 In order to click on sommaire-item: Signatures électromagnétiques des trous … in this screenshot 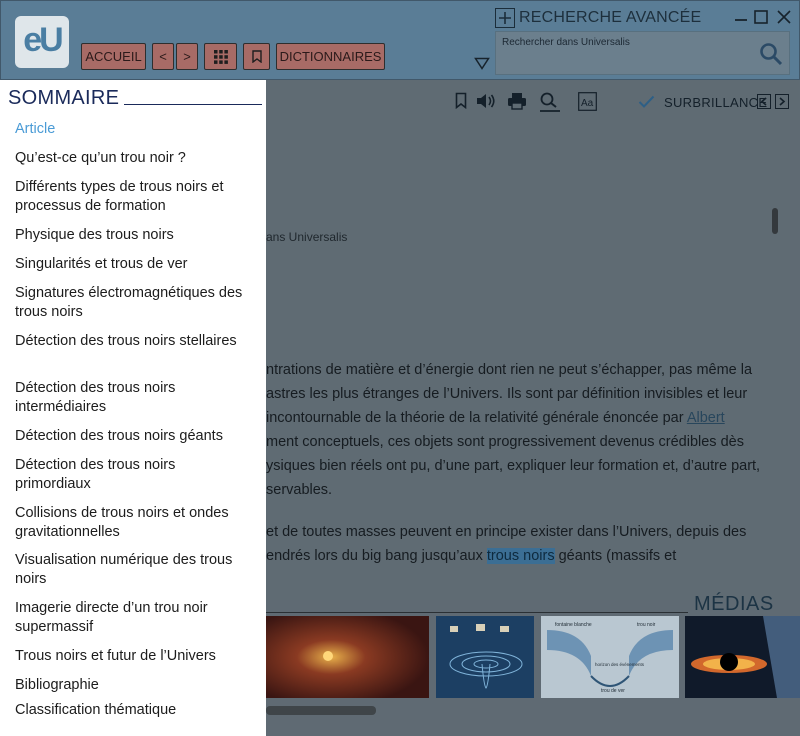, I will do `click(135, 303)`.